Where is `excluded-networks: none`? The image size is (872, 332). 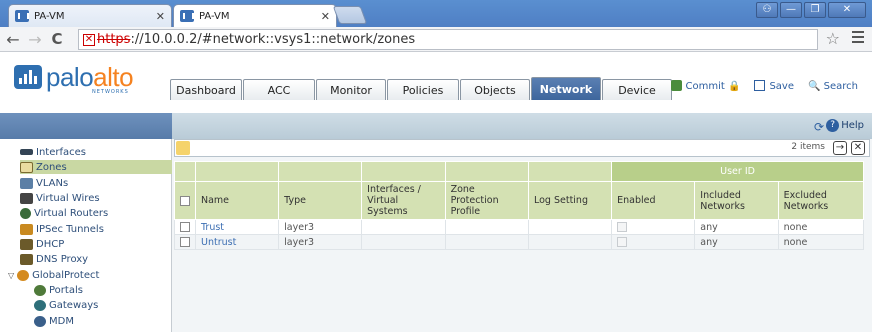
excluded-networks: none is located at coordinates (821, 227).